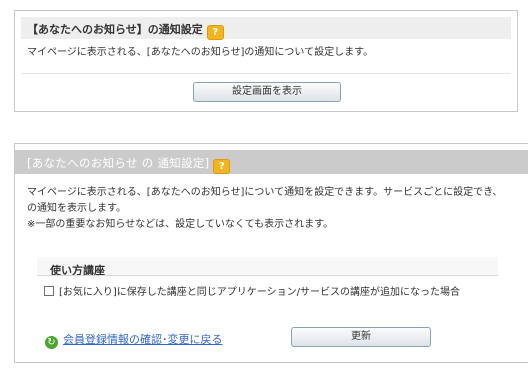 The image size is (528, 378). Describe the element at coordinates (76, 208) in the screenshot. I see `description-line-2: の通知を表示します。` at that location.